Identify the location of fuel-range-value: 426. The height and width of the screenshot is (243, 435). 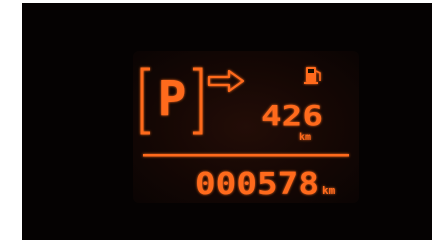
(292, 115).